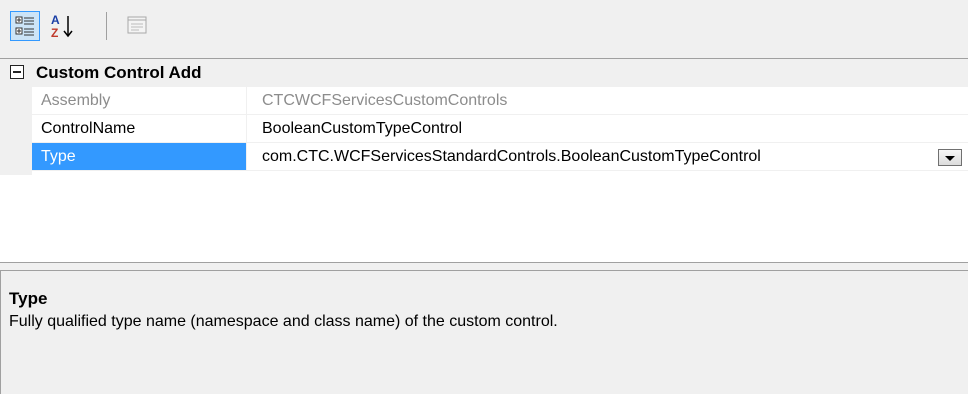  Describe the element at coordinates (119, 72) in the screenshot. I see `category-label: Custom Control Add` at that location.